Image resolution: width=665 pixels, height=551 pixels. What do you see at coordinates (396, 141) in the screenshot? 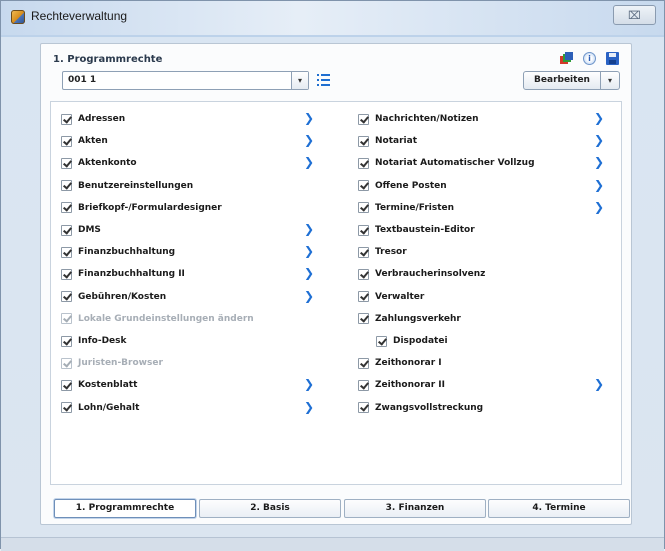
I see `right-label: Notariat` at bounding box center [396, 141].